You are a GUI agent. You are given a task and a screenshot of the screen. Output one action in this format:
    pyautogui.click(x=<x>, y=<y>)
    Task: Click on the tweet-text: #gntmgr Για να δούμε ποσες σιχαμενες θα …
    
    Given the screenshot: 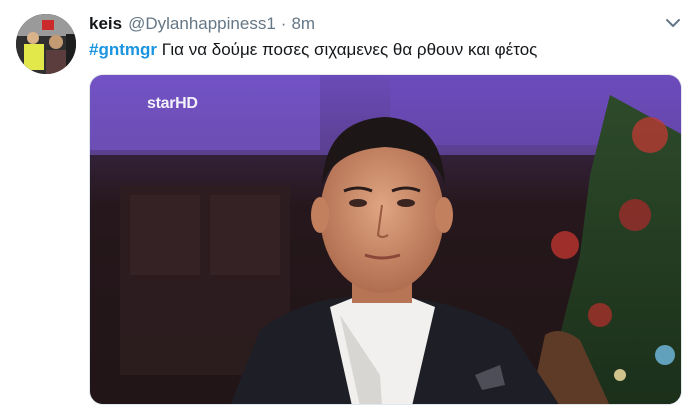 What is the action you would take?
    pyautogui.click(x=313, y=50)
    